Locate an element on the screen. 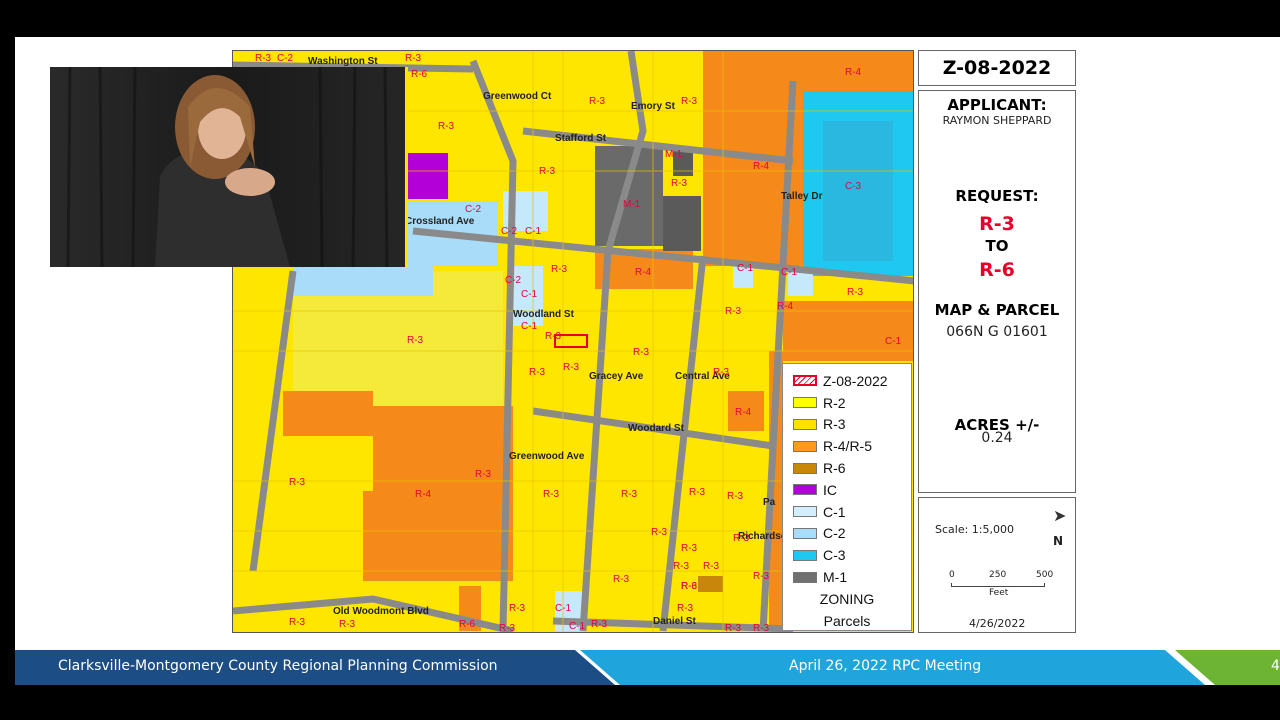 This screenshot has width=1280, height=720. request-label: REQUEST: is located at coordinates (997, 196).